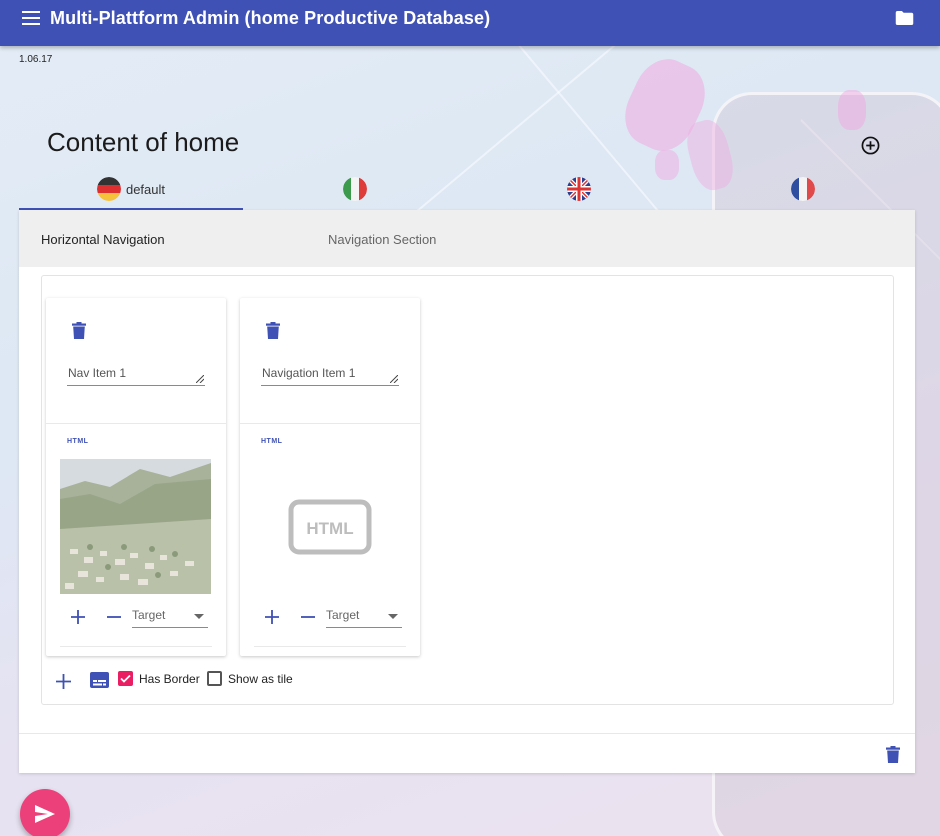  I want to click on has-border-checkbox, so click(125, 678).